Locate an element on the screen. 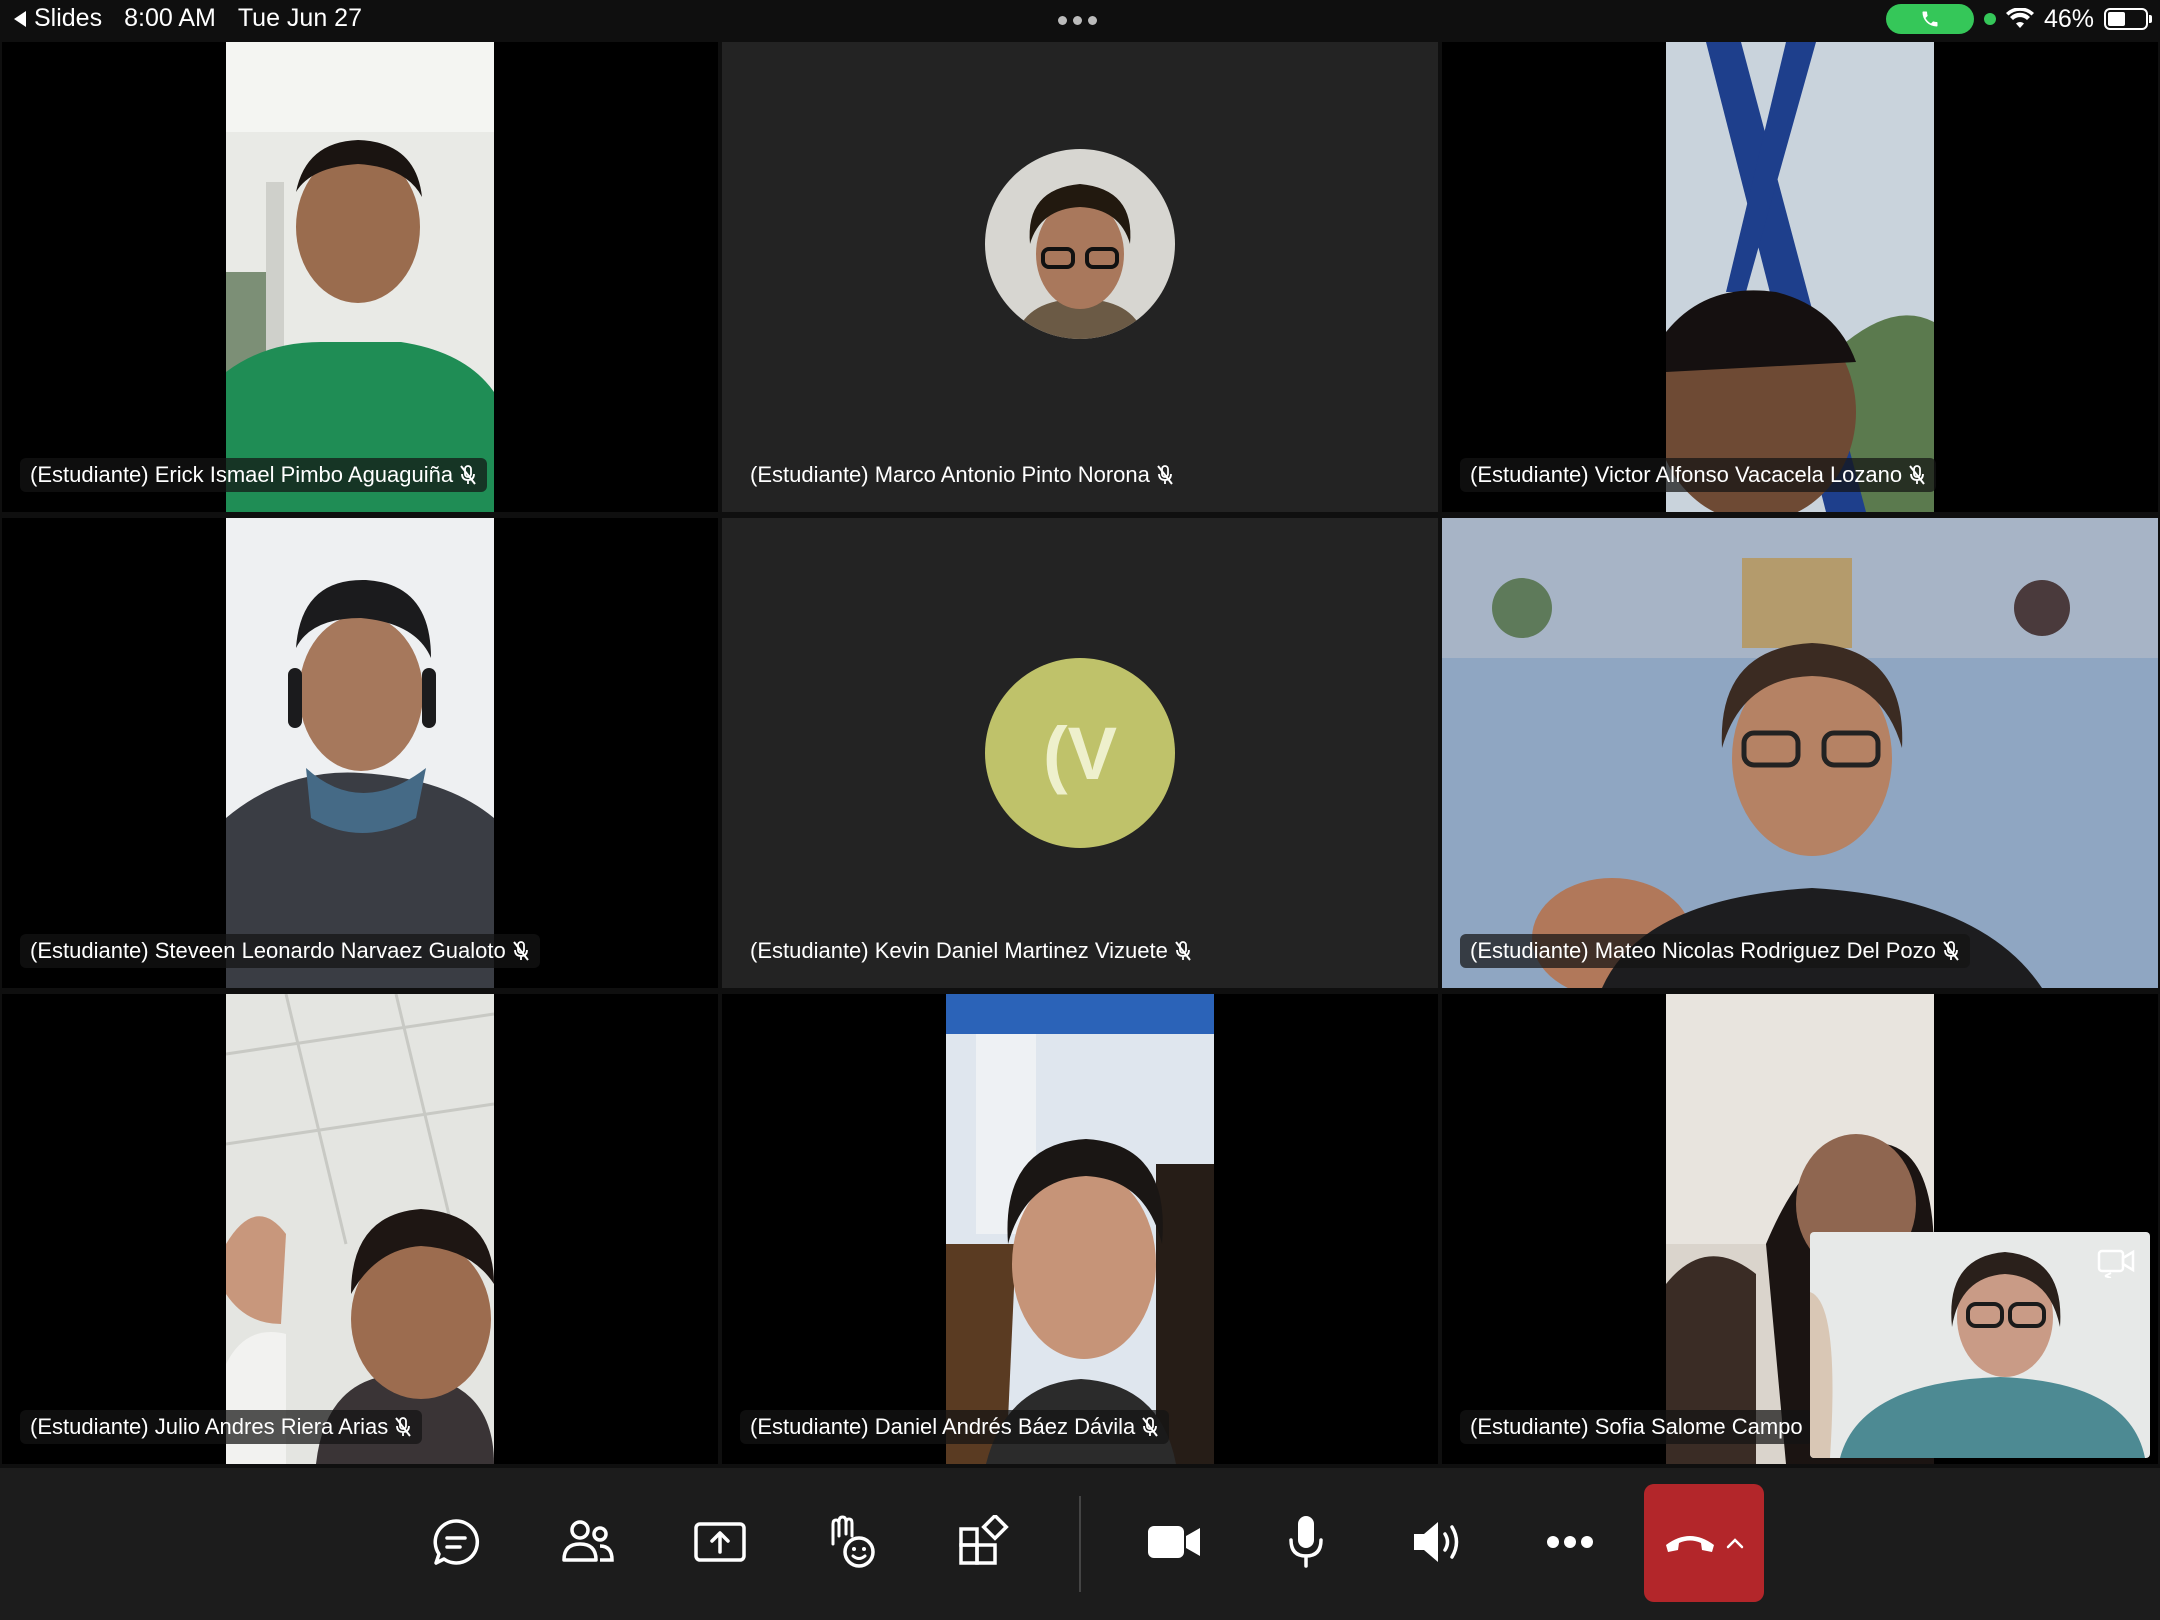 This screenshot has height=1620, width=2160. participants-button is located at coordinates (588, 1542).